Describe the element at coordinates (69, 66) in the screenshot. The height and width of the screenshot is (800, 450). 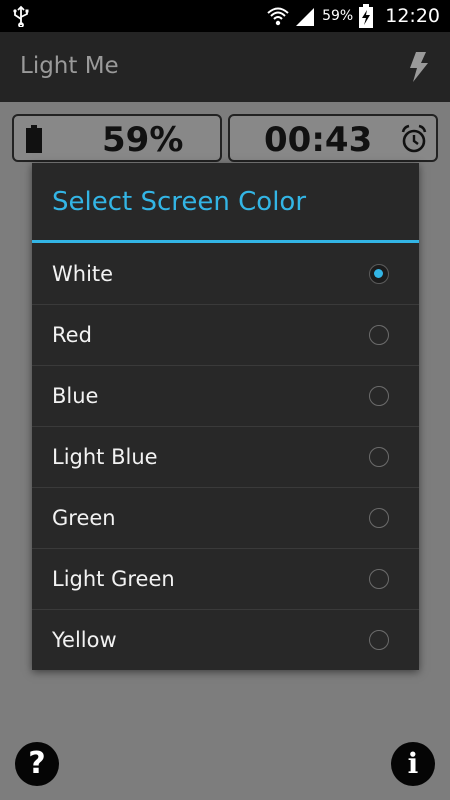
I see `app-title: Light Me` at that location.